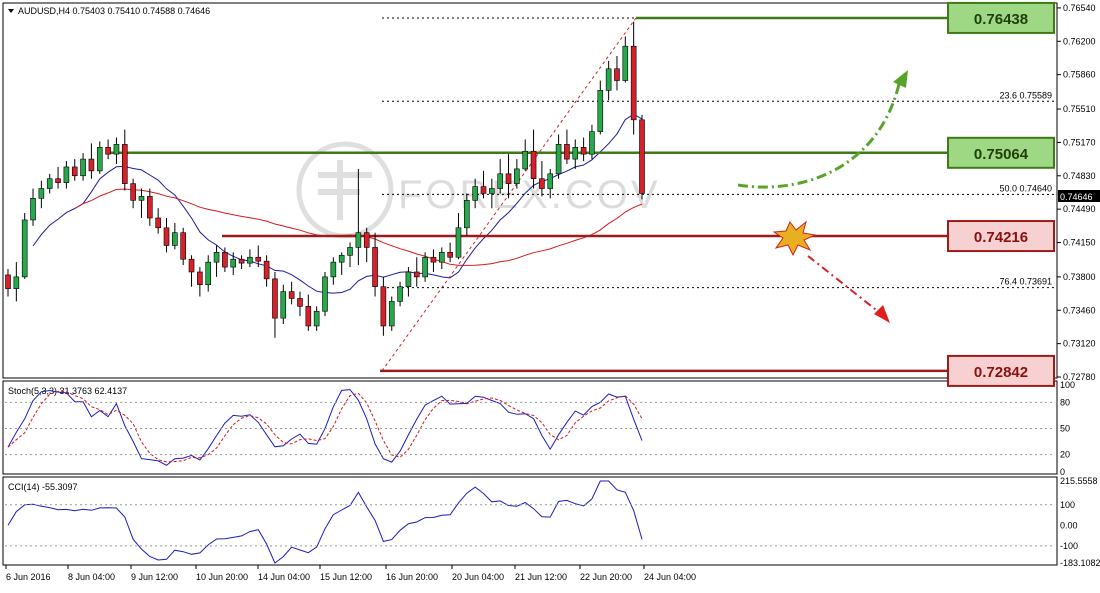 This screenshot has width=1100, height=593. What do you see at coordinates (1079, 243) in the screenshot?
I see `price-tick-label: 0.74150` at bounding box center [1079, 243].